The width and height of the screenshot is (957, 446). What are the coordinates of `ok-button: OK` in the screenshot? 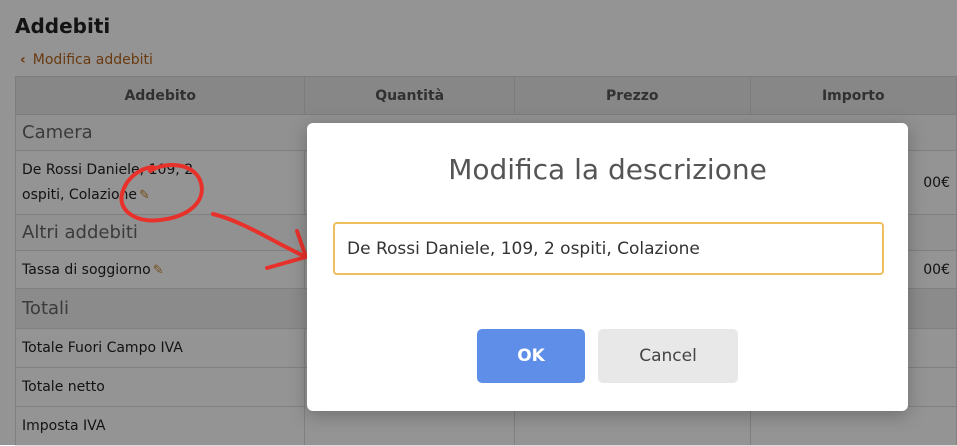 It's located at (531, 356).